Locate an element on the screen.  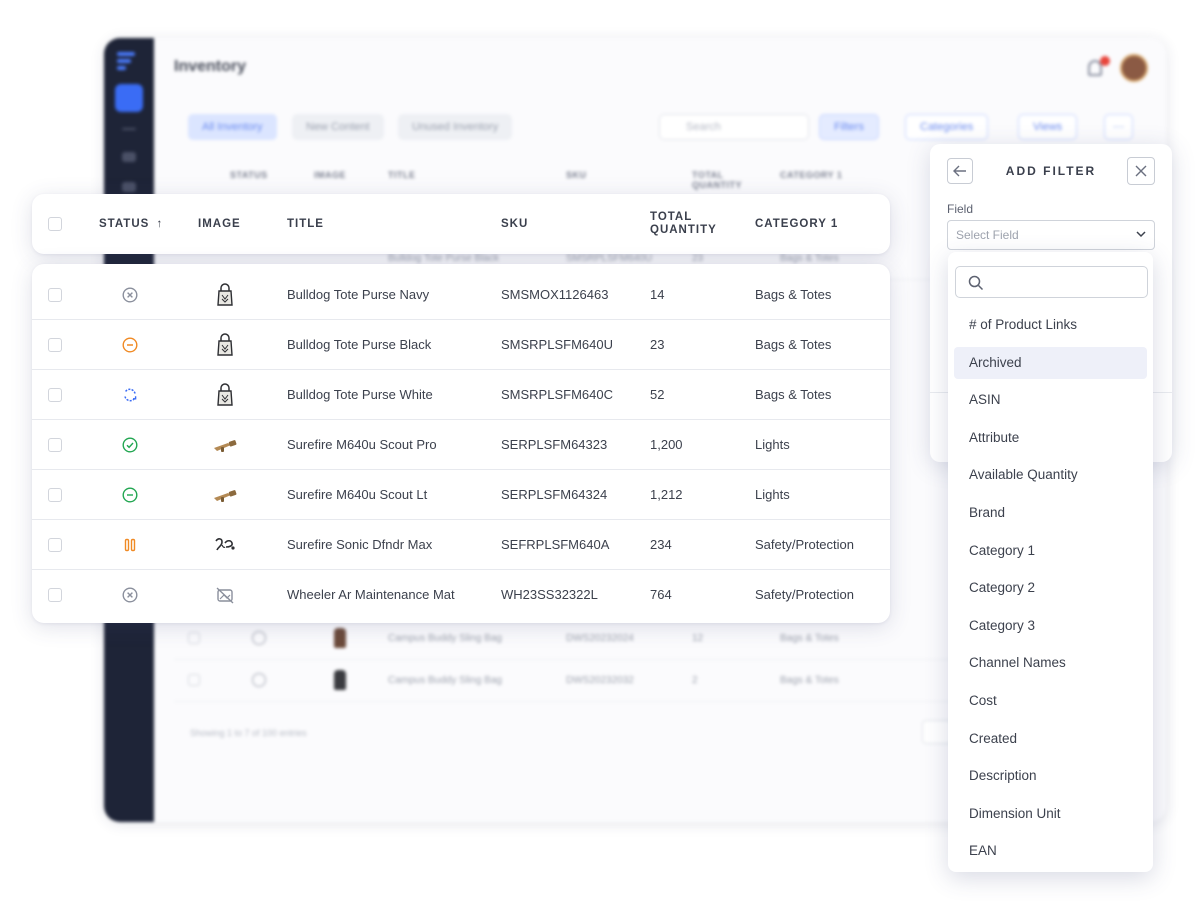
search-input: Search is located at coordinates (734, 127).